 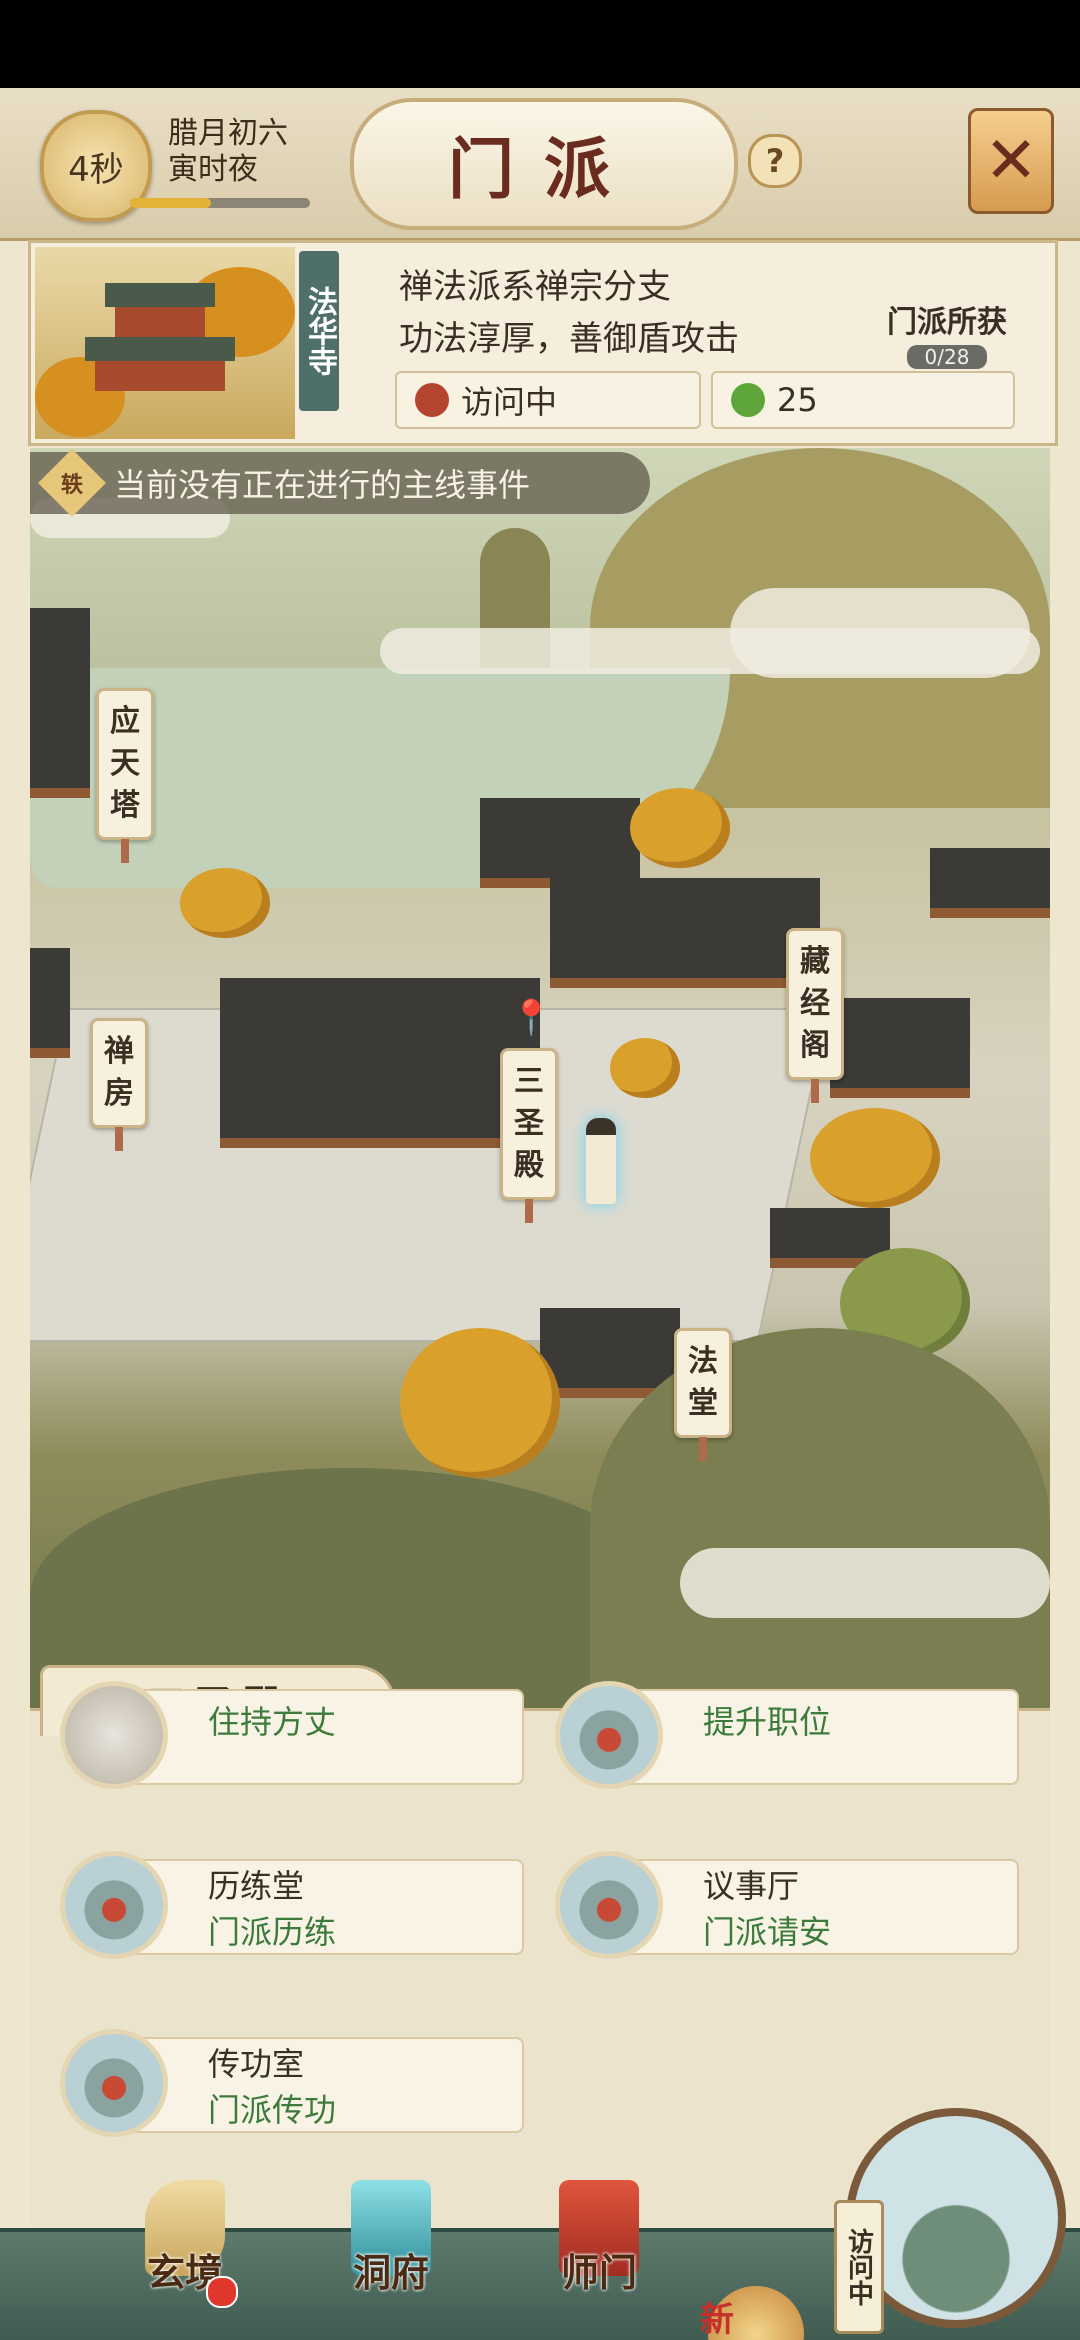 What do you see at coordinates (185, 2256) in the screenshot?
I see `nav-xuanjing: 玄境` at bounding box center [185, 2256].